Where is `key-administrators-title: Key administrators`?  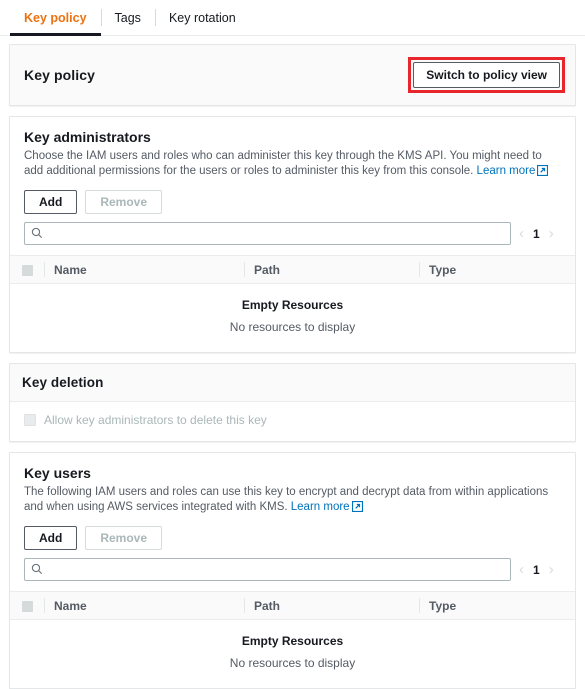 key-administrators-title: Key administrators is located at coordinates (87, 137).